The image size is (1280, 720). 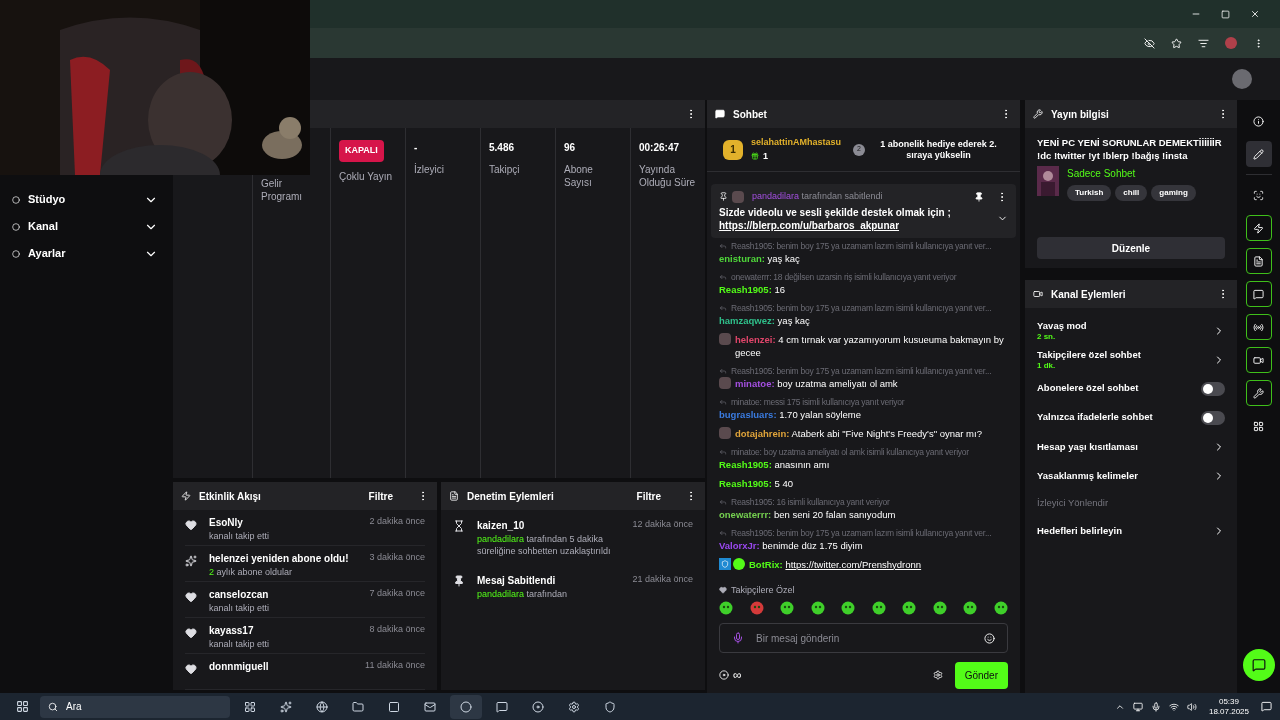 What do you see at coordinates (1255, 14) in the screenshot?
I see `close-icon` at bounding box center [1255, 14].